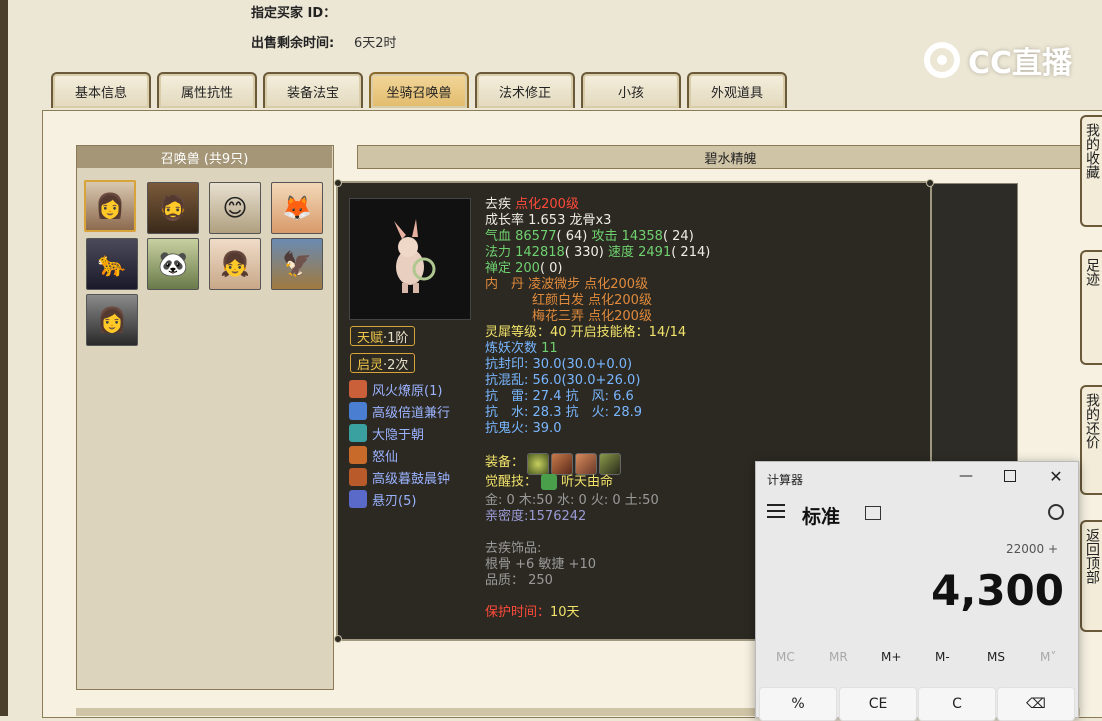  Describe the element at coordinates (536, 516) in the screenshot. I see `intimacy-line: 亲密度:1576242` at that location.